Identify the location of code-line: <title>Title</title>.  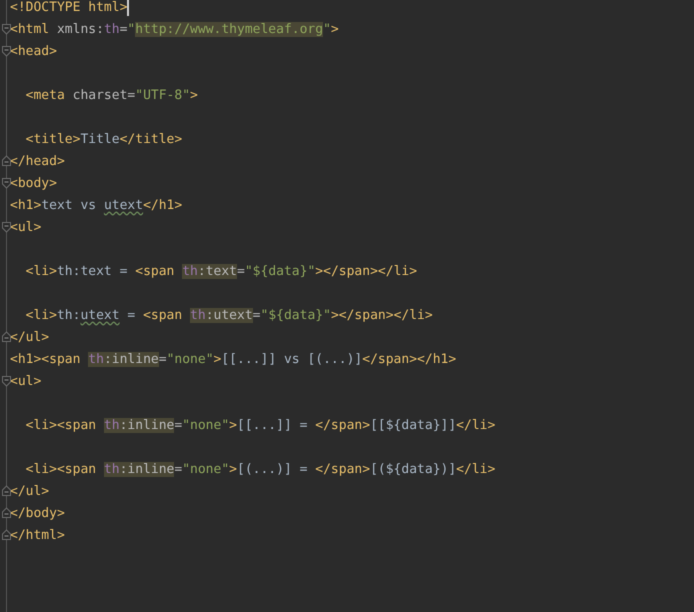
(103, 139).